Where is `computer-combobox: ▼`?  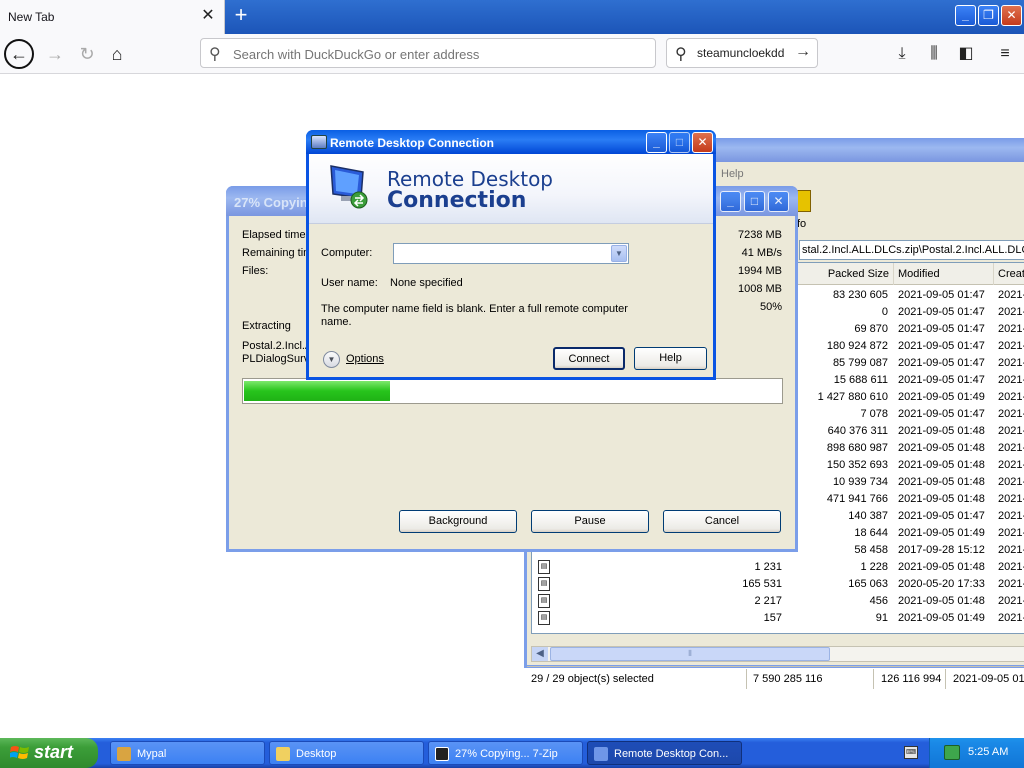
computer-combobox: ▼ is located at coordinates (511, 253).